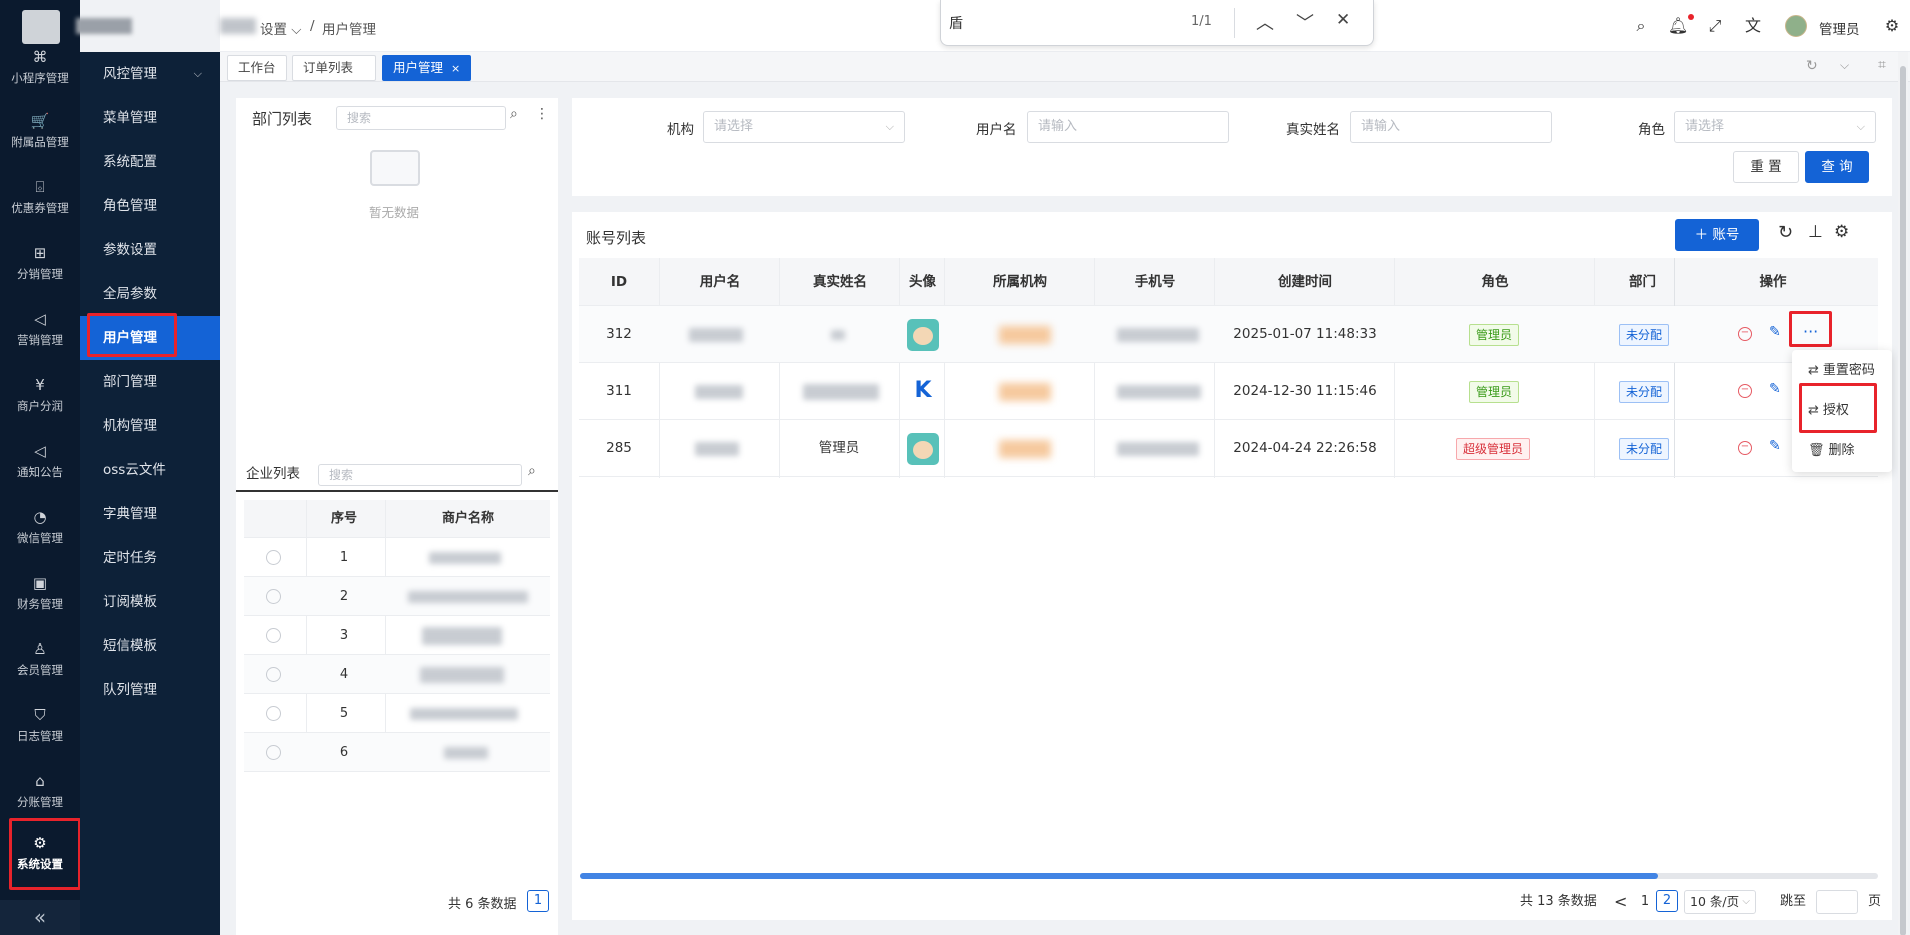 Image resolution: width=1910 pixels, height=935 pixels. What do you see at coordinates (1766, 167) in the screenshot?
I see `reset-button: 重 置` at bounding box center [1766, 167].